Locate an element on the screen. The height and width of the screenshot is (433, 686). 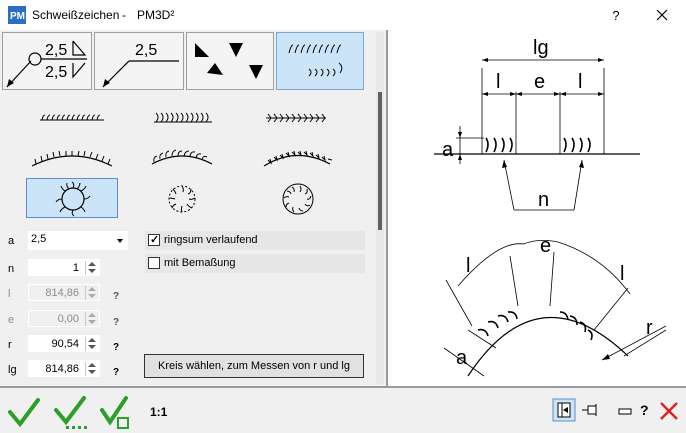
bottom-toolbar: 1:1 ? is located at coordinates (343, 409).